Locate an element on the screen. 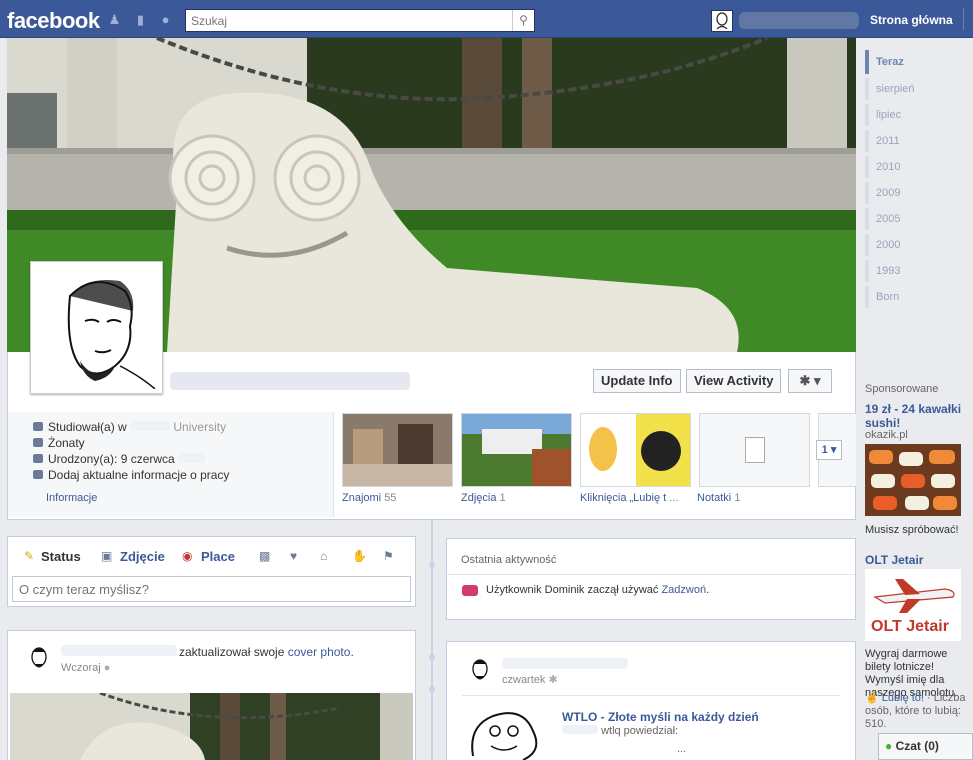 This screenshot has width=973, height=760. ad1-image is located at coordinates (913, 480).